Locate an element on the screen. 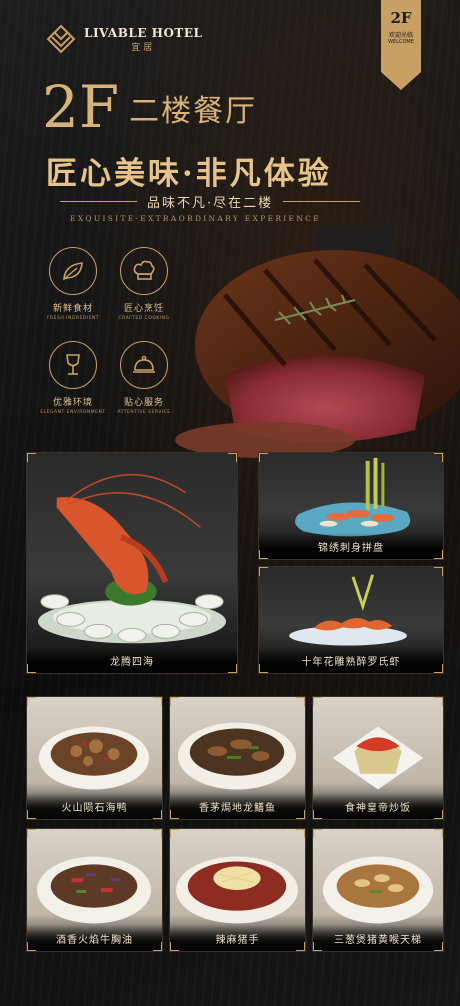 Image resolution: width=460 pixels, height=1006 pixels. badge-welcome-en: WELCOME is located at coordinates (401, 42).